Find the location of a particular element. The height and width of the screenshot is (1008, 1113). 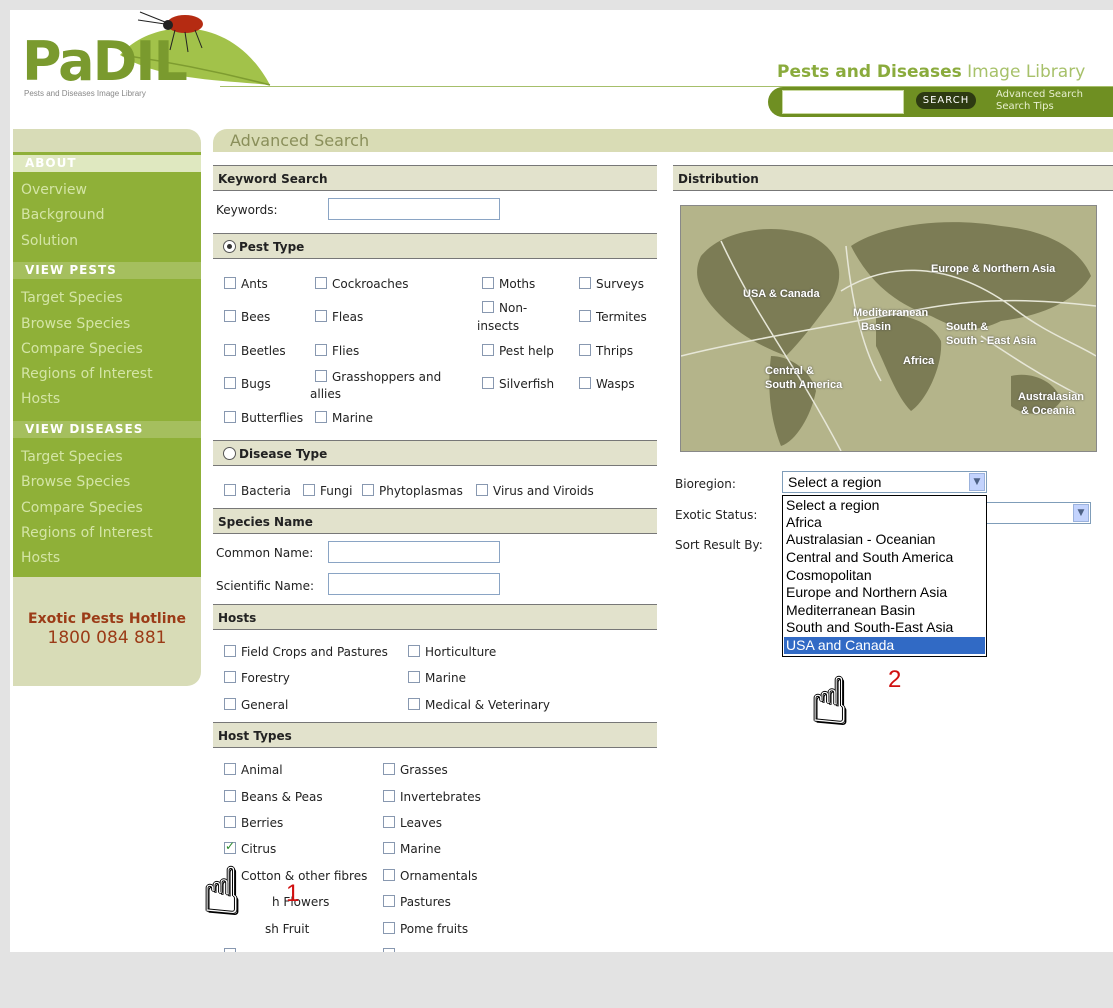

checkbox-horticulture is located at coordinates (414, 651).